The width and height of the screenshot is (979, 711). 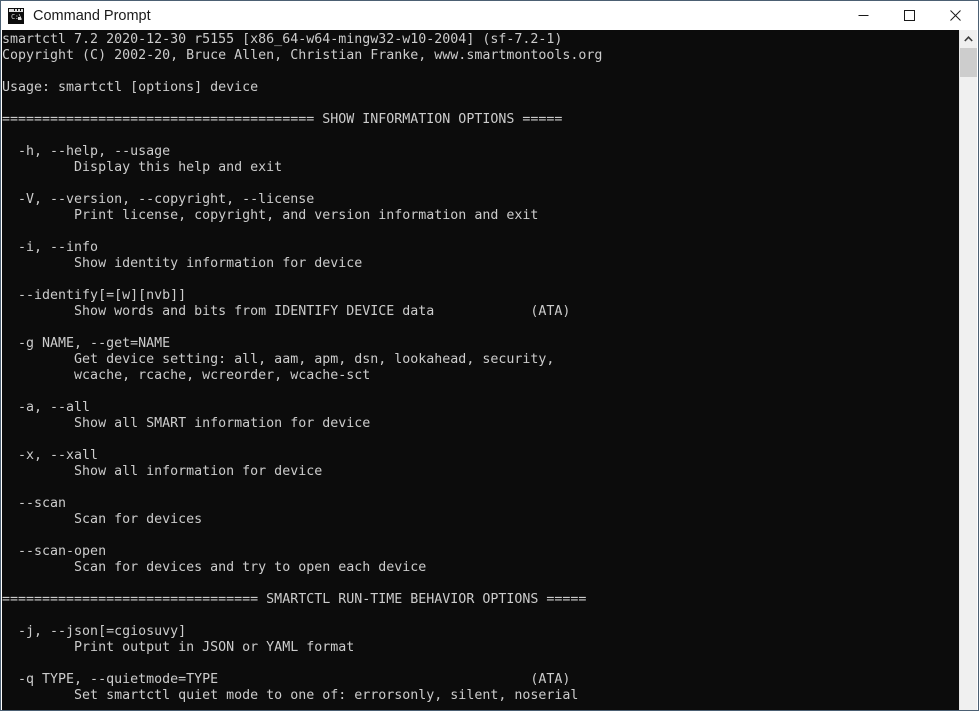 I want to click on chevron-up-icon, so click(x=968, y=39).